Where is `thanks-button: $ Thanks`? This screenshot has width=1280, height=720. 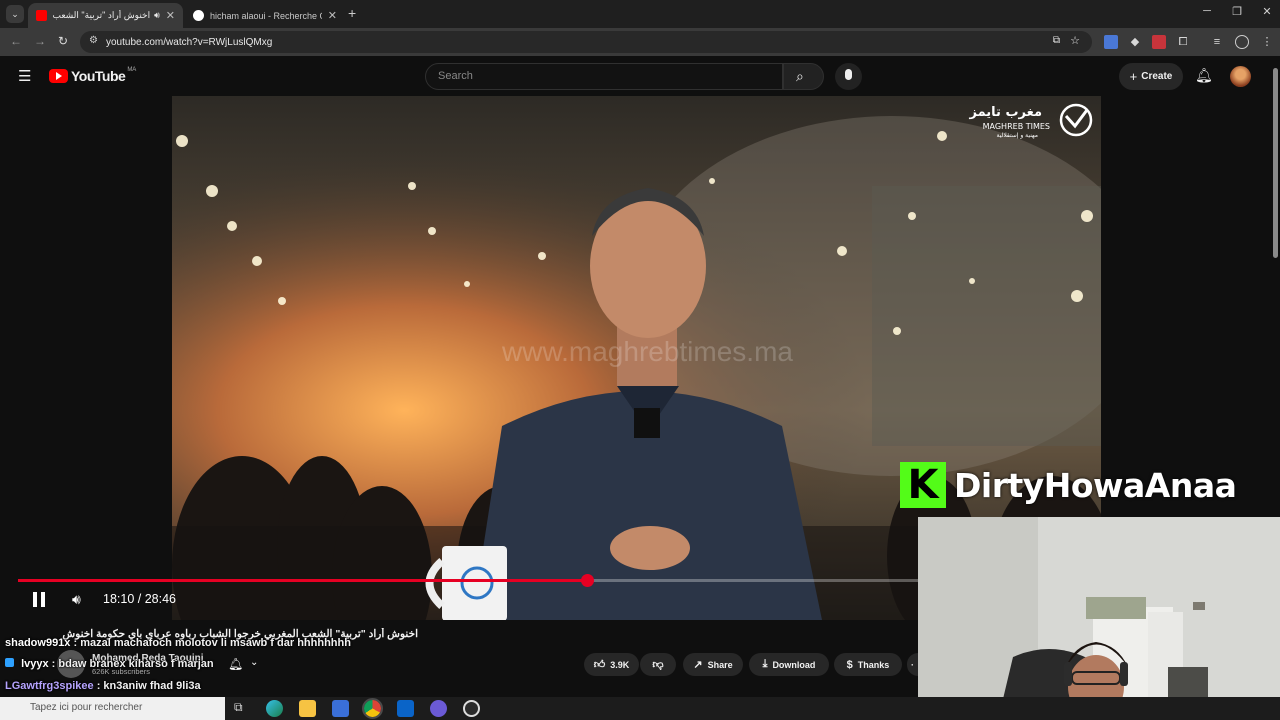 thanks-button: $ Thanks is located at coordinates (868, 664).